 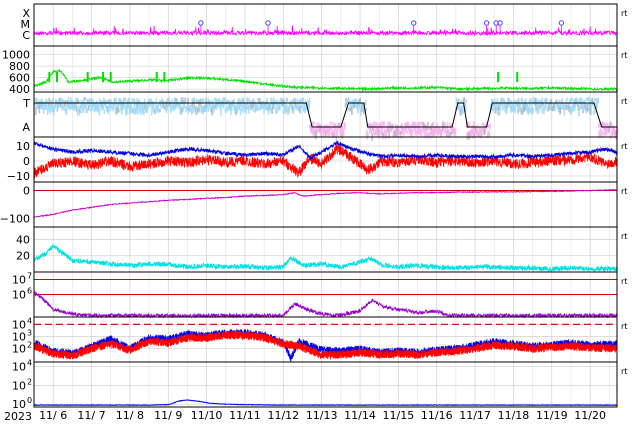 What do you see at coordinates (29, 400) in the screenshot?
I see `high-energy-protons-y-exp: 0` at bounding box center [29, 400].